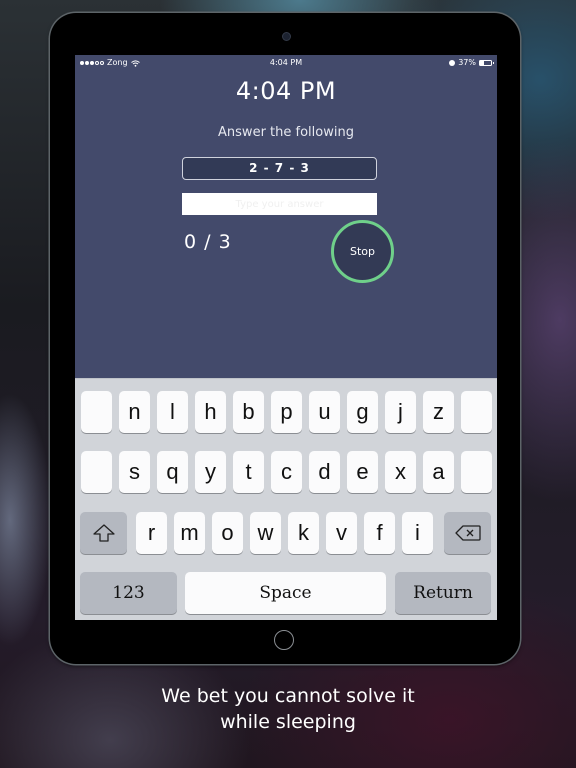 This screenshot has height=768, width=576. I want to click on key-y: y, so click(210, 472).